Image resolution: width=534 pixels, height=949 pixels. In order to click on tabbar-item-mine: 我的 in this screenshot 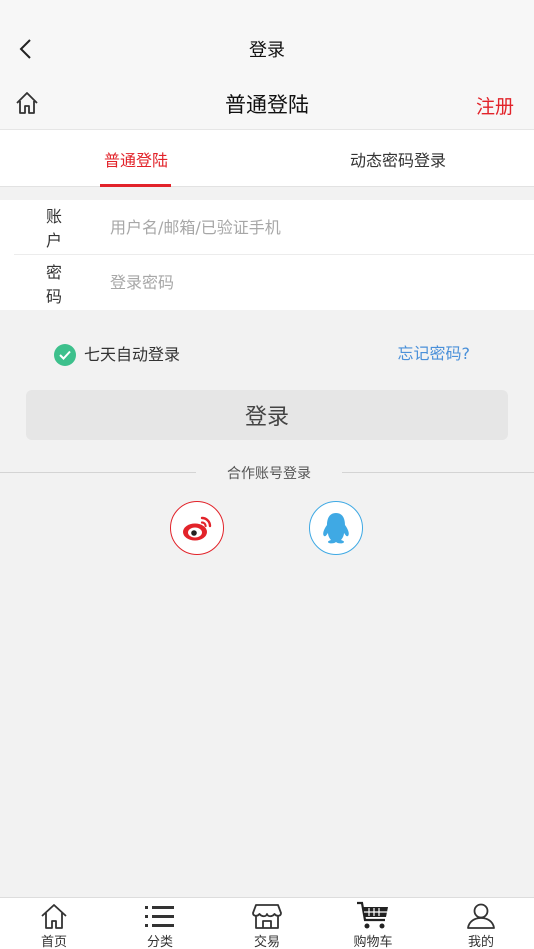, I will do `click(481, 923)`.